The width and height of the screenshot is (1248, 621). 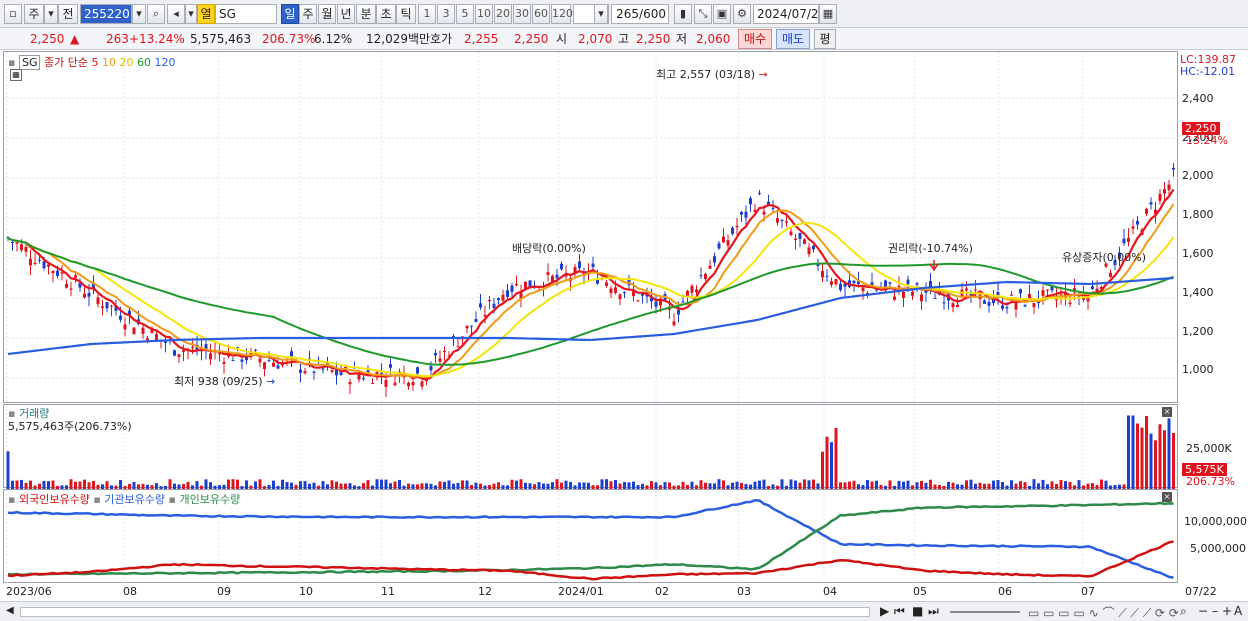 I want to click on x-tick-label: 2023/06, so click(x=29, y=591).